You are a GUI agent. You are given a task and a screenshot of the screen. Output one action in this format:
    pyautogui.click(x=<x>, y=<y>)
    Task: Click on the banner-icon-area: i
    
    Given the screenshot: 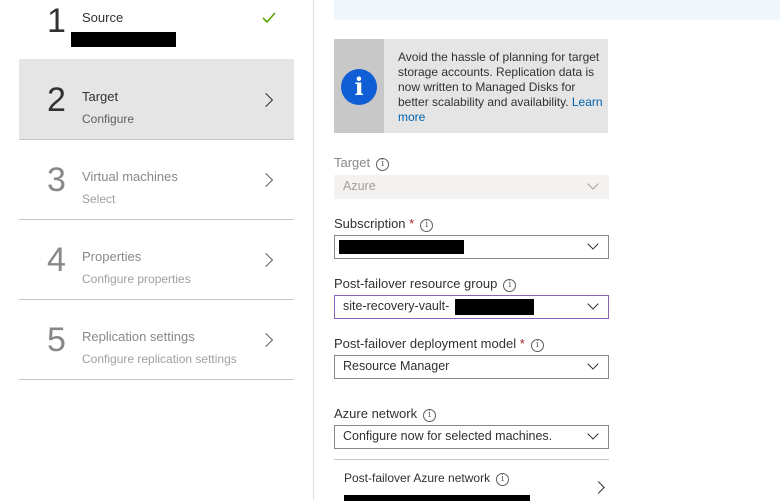 What is the action you would take?
    pyautogui.click(x=359, y=86)
    